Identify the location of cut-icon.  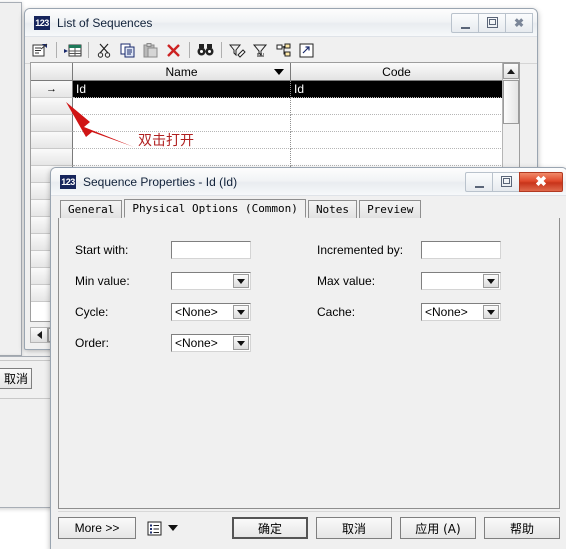
(104, 50).